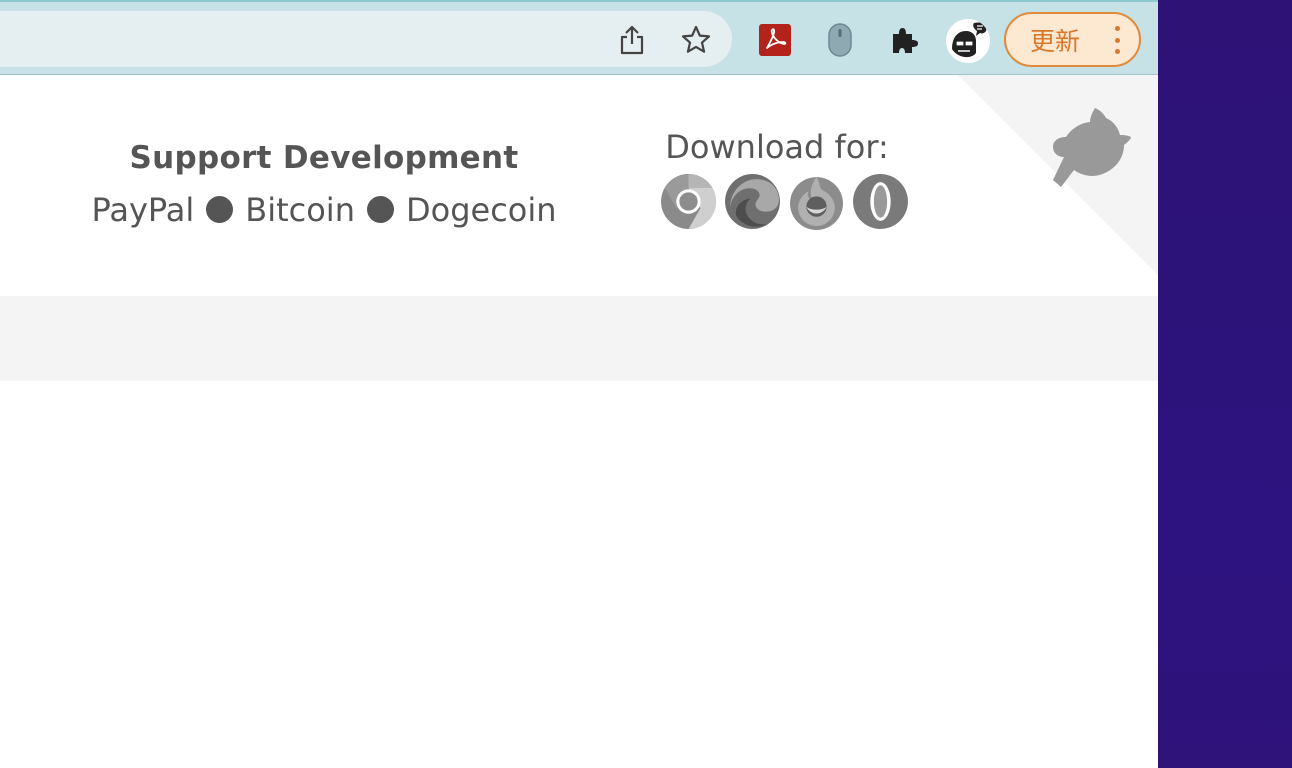  Describe the element at coordinates (840, 40) in the screenshot. I see `mouse-extension-icon` at that location.